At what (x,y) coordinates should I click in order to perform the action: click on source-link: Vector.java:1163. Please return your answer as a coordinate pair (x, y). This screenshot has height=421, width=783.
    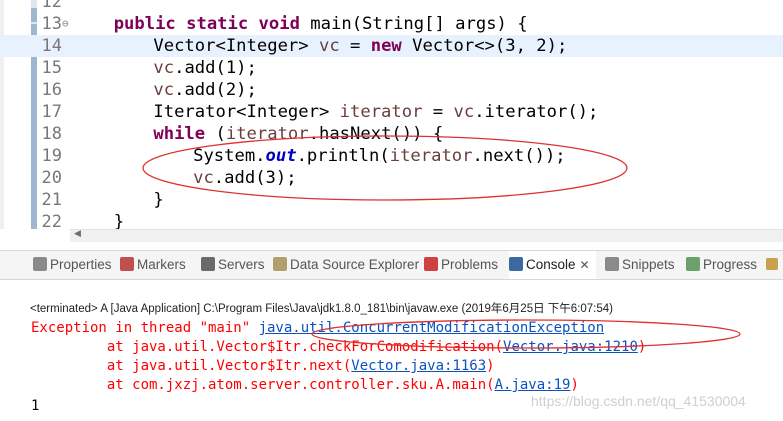
    Looking at the image, I should click on (418, 366).